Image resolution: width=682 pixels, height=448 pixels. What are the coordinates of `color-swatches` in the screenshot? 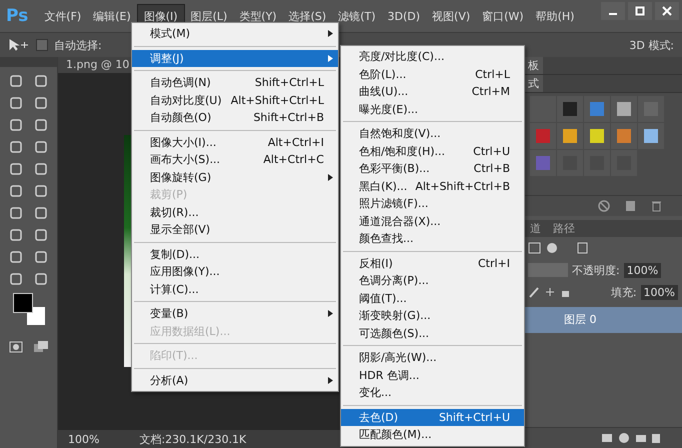 It's located at (29, 310).